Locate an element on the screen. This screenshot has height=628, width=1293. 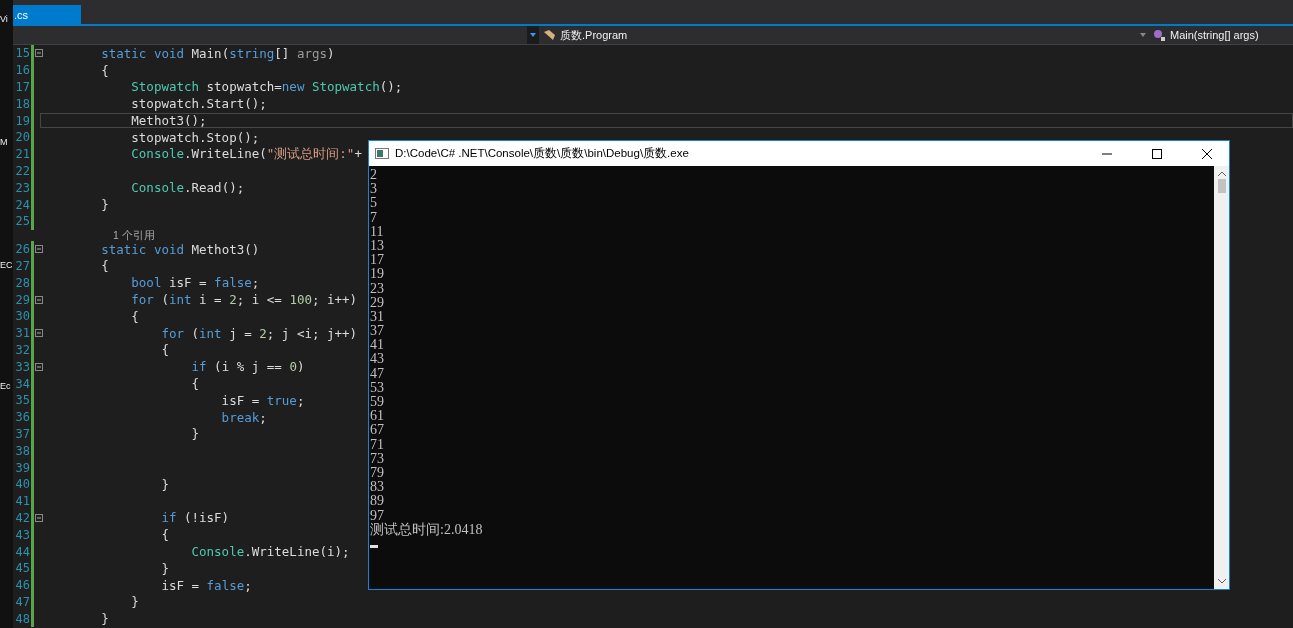
line-number: 28 is located at coordinates (22, 282).